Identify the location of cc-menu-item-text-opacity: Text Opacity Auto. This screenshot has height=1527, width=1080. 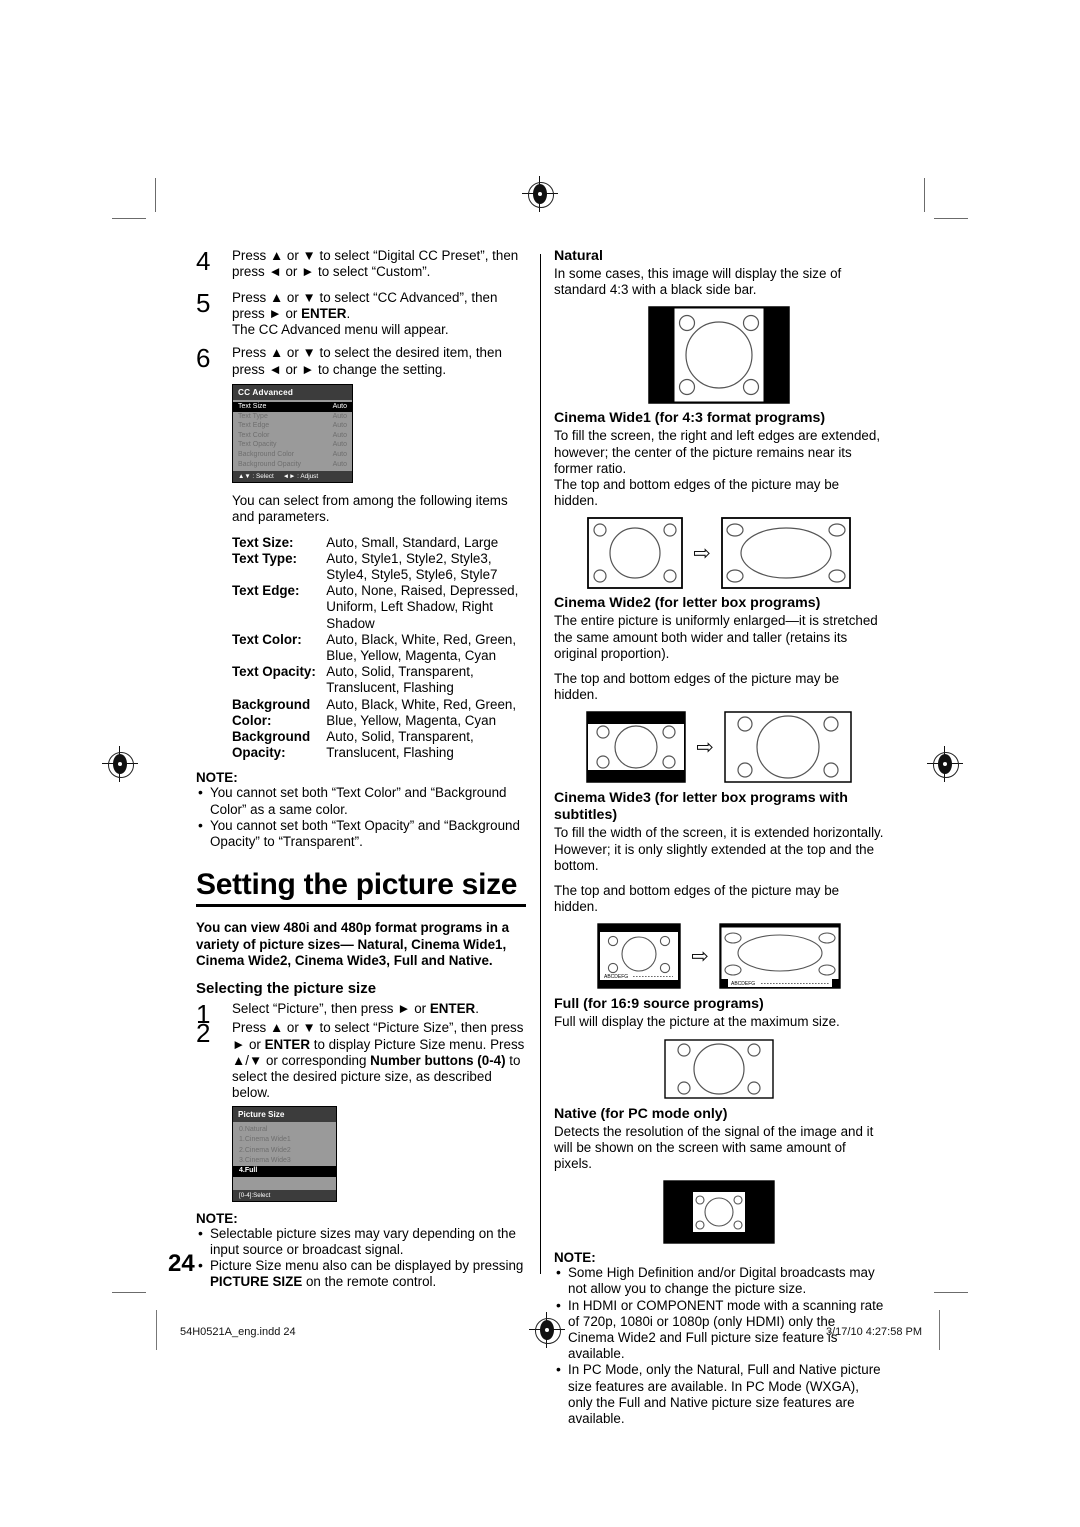
(292, 445).